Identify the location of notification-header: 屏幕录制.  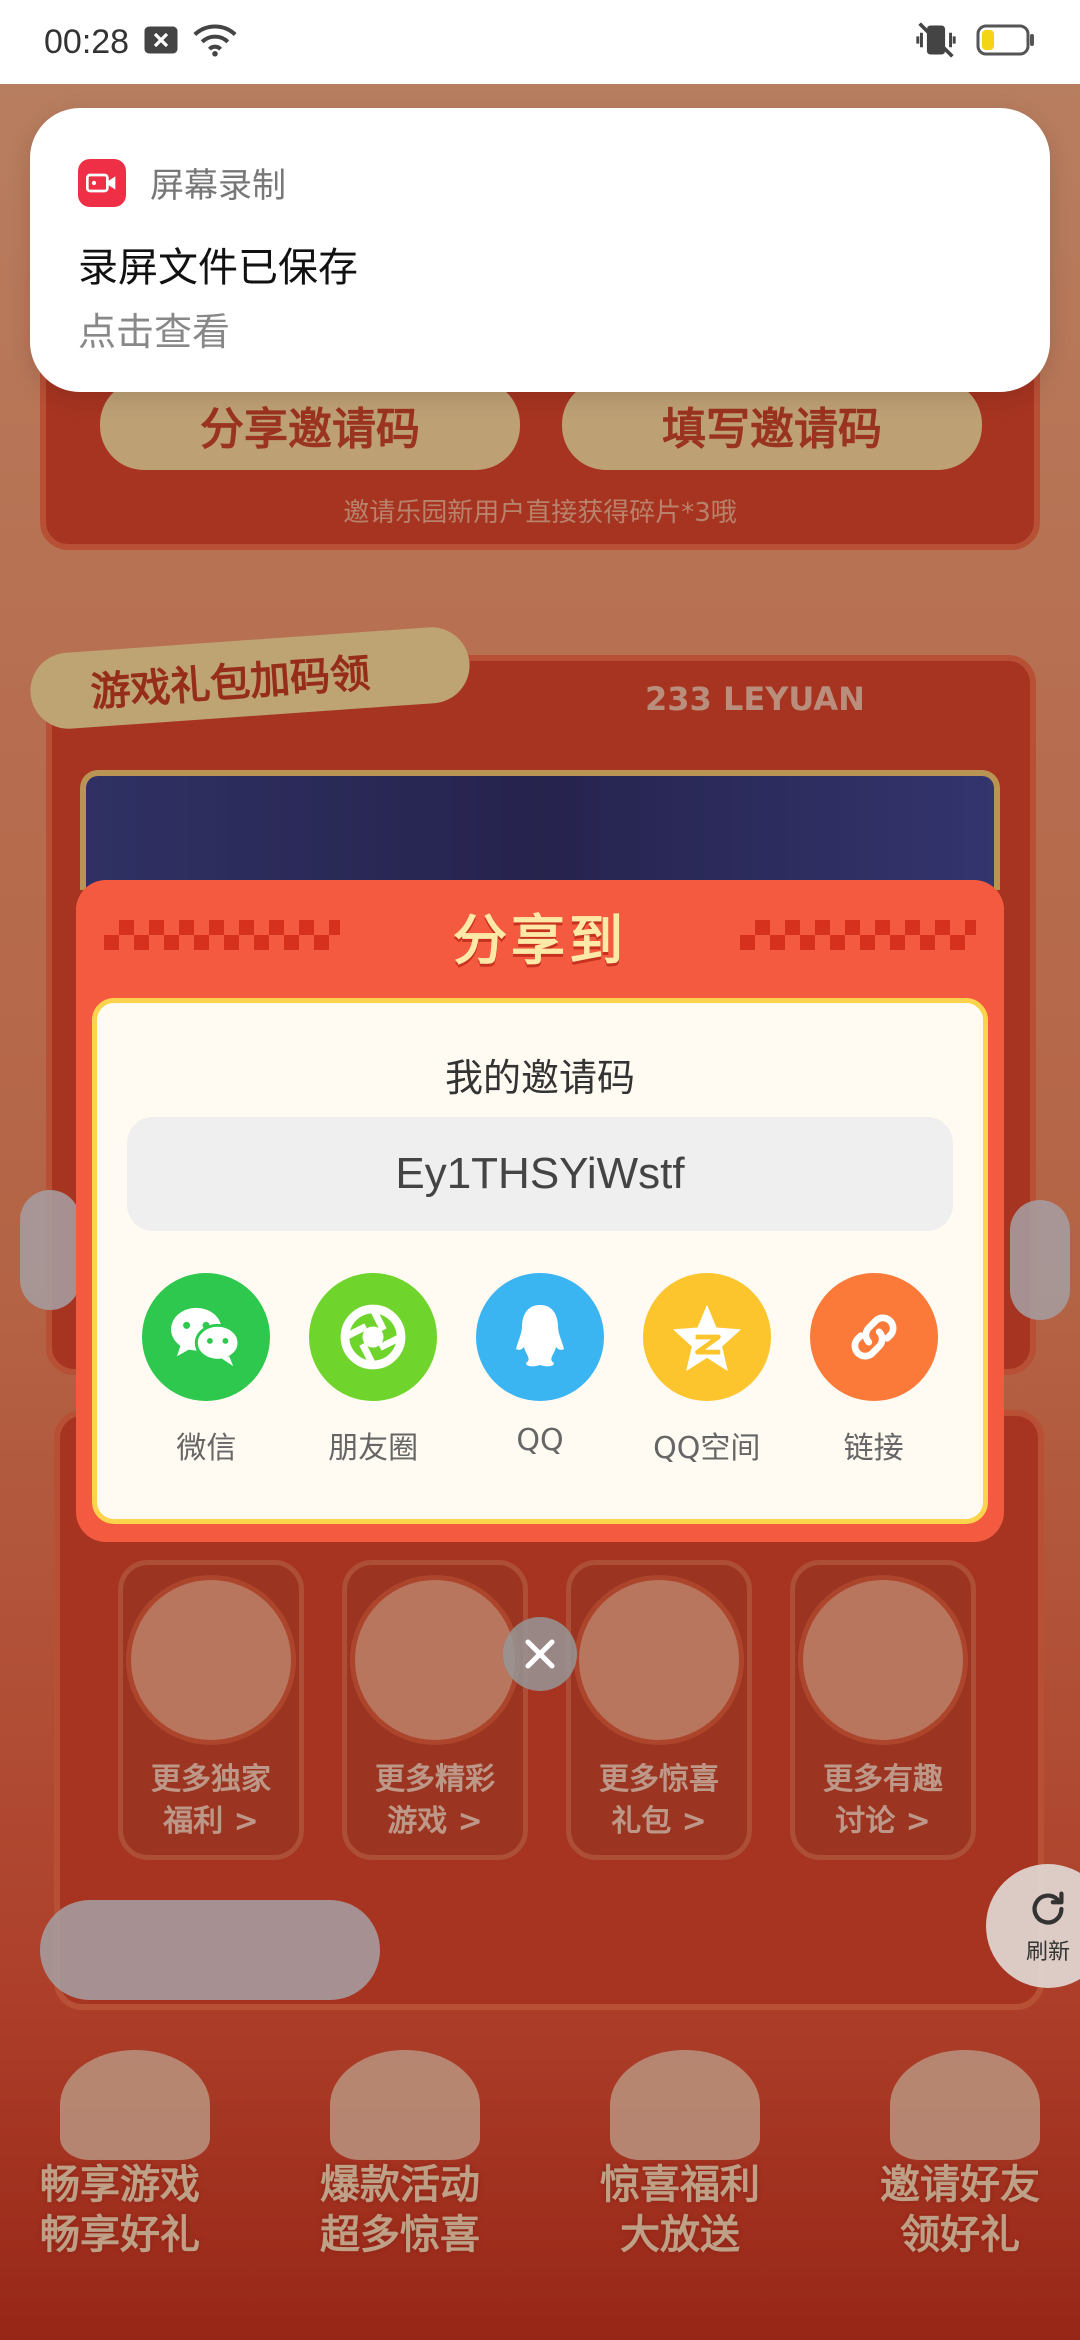
(540, 182).